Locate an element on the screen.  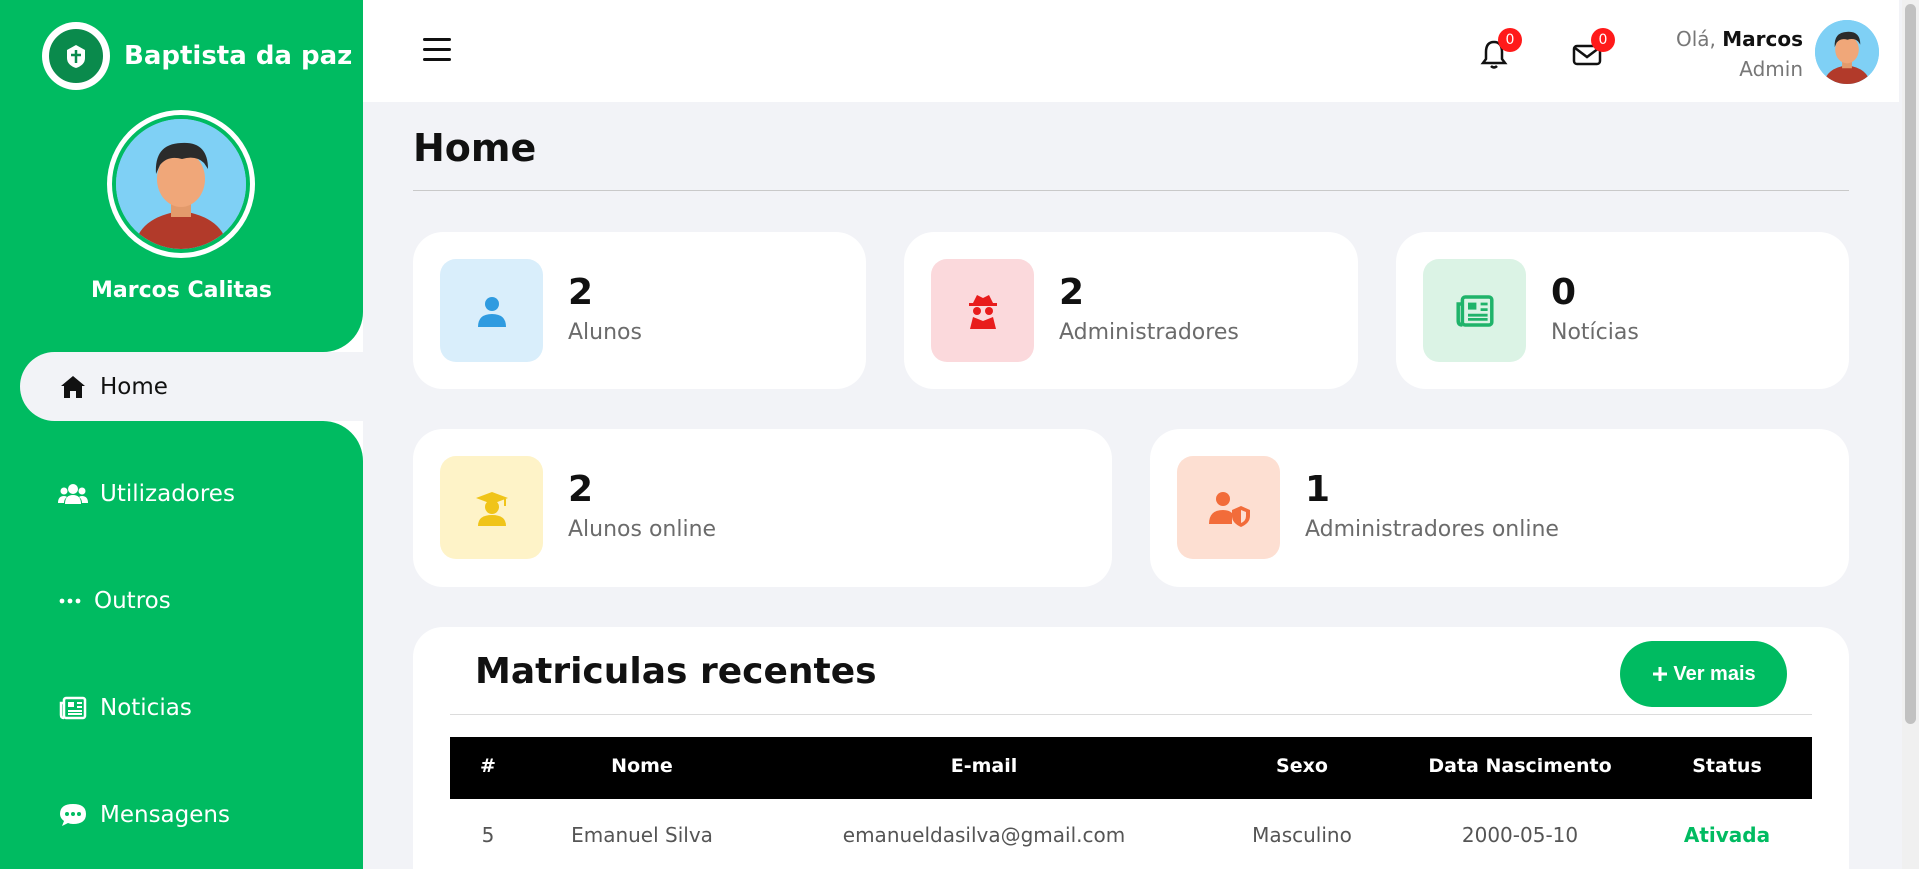
messages-count-badge: 0 is located at coordinates (1603, 40).